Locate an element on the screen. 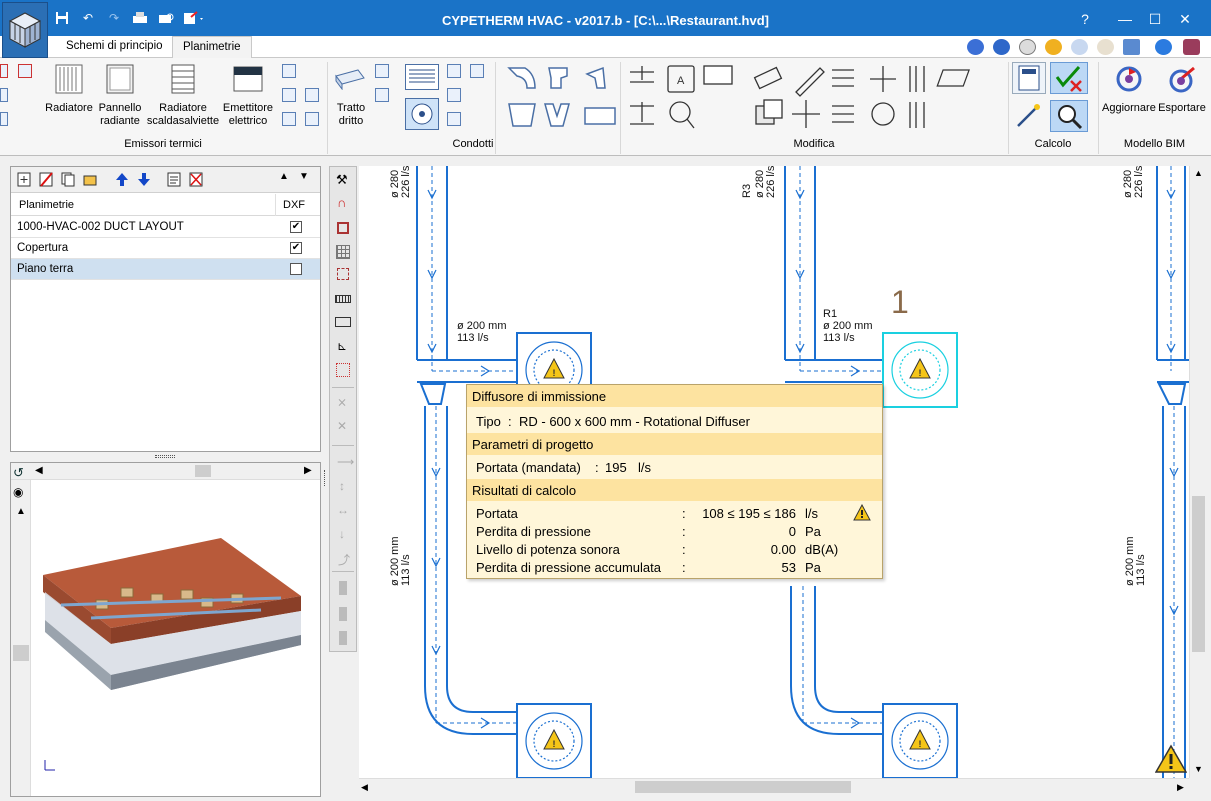 The height and width of the screenshot is (801, 1211). move-up-icon is located at coordinates (122, 179).